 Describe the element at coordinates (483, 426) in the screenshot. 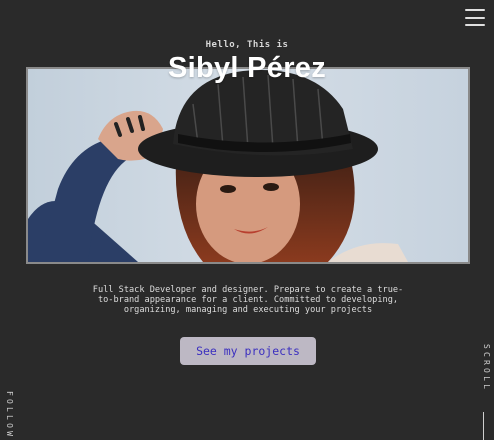

I see `scroll-line` at that location.